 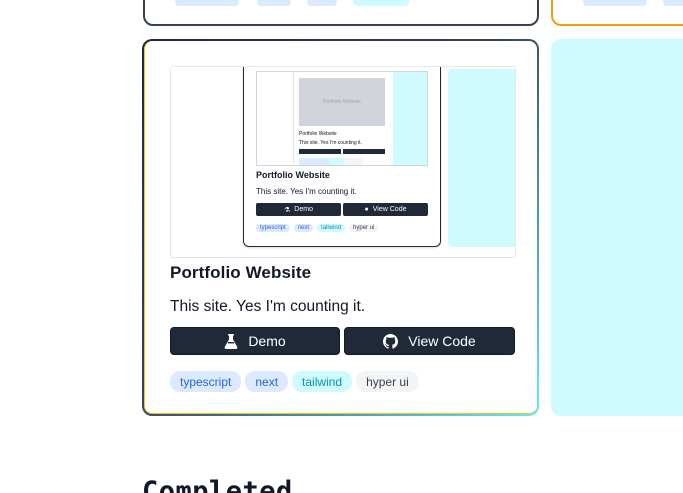 What do you see at coordinates (342, 102) in the screenshot?
I see `preview-nested-image: Portfolio Website` at bounding box center [342, 102].